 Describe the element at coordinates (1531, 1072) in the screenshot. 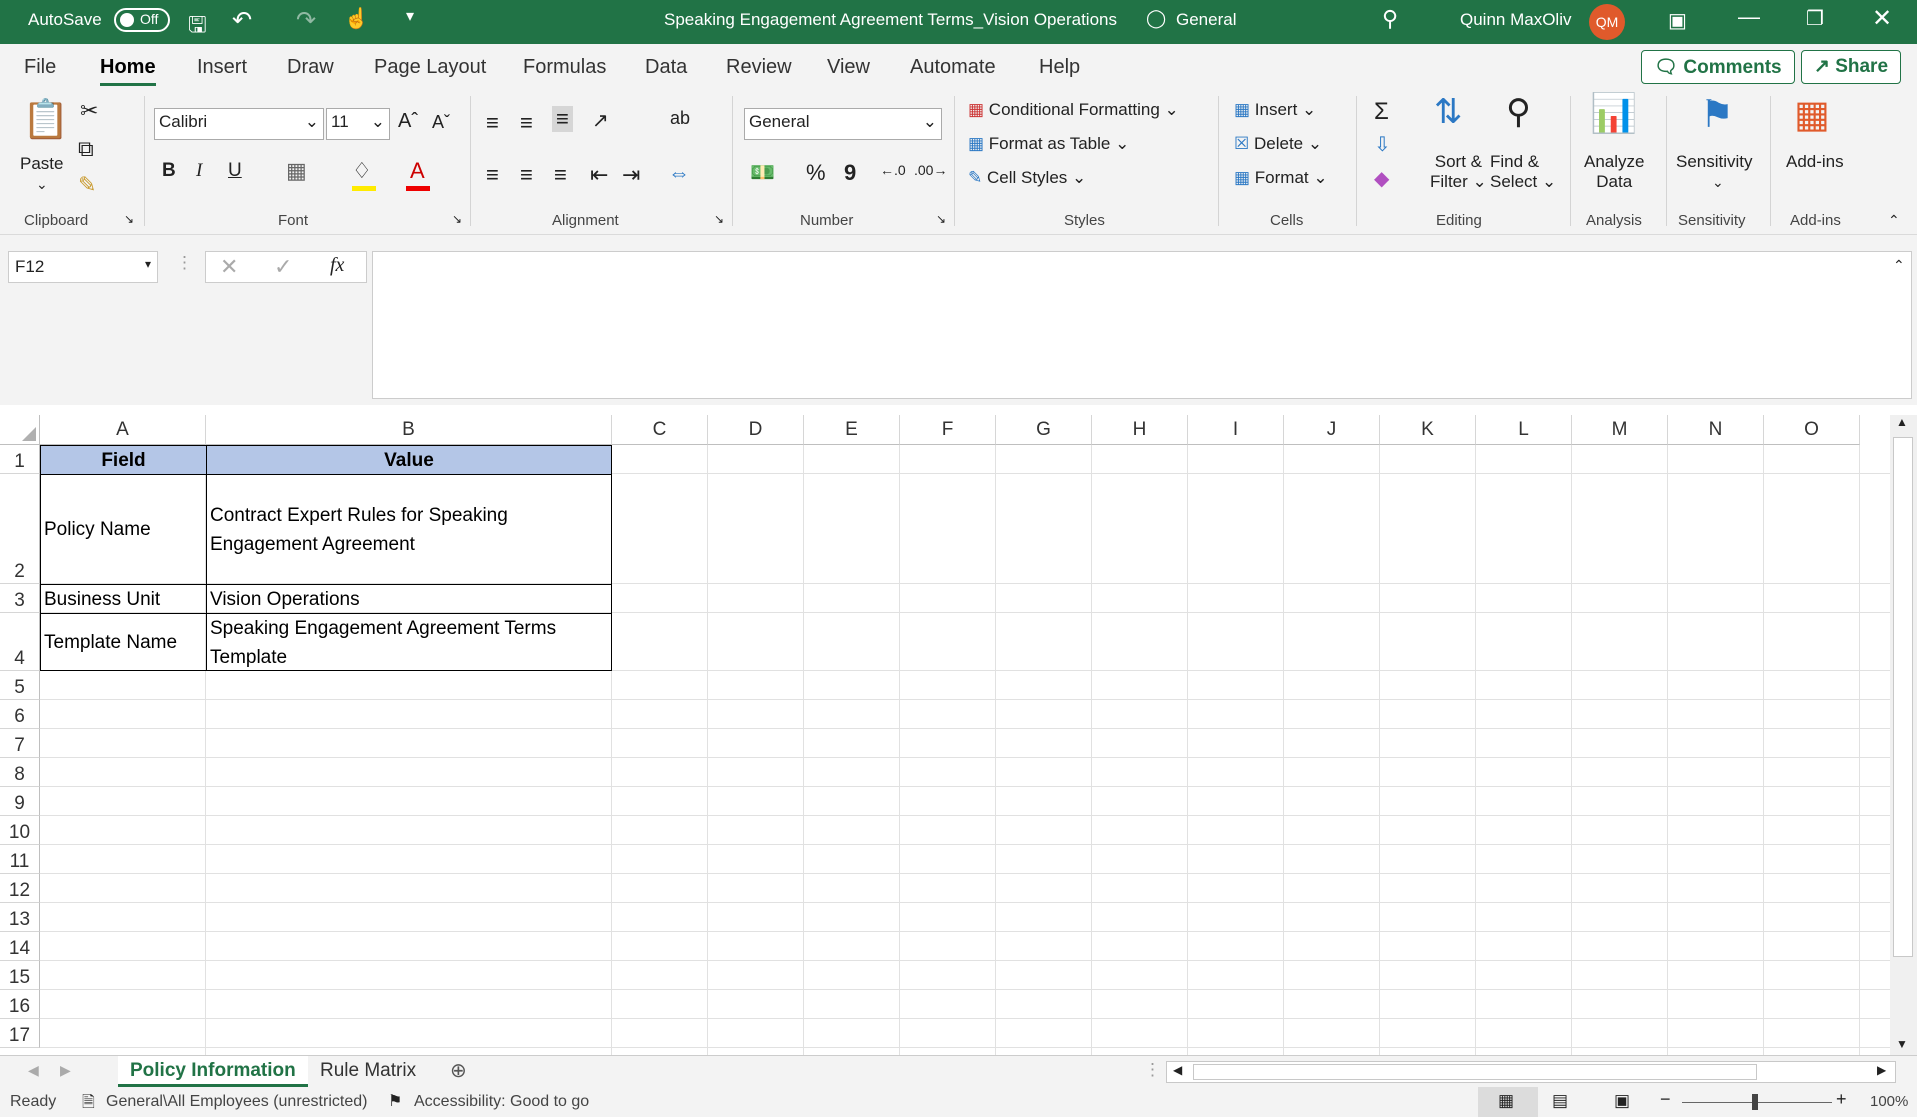

I see `horizontal-scrollbar: ◀ ▶` at that location.